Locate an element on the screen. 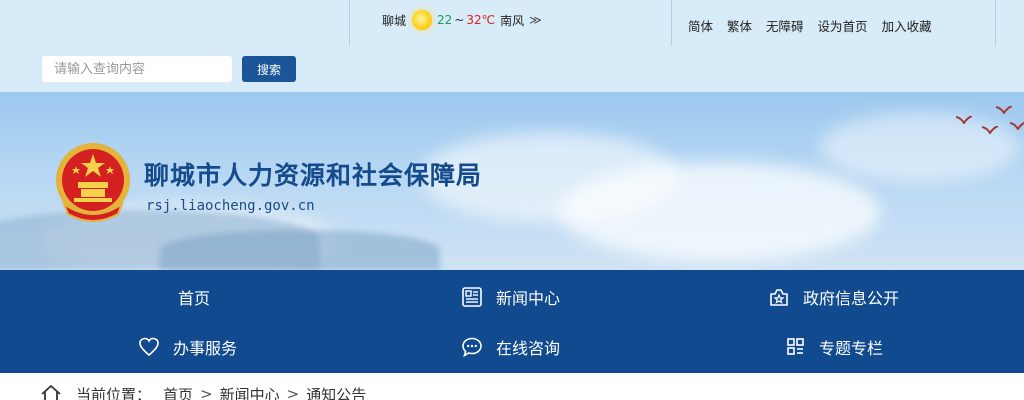  home-icon is located at coordinates (51, 392).